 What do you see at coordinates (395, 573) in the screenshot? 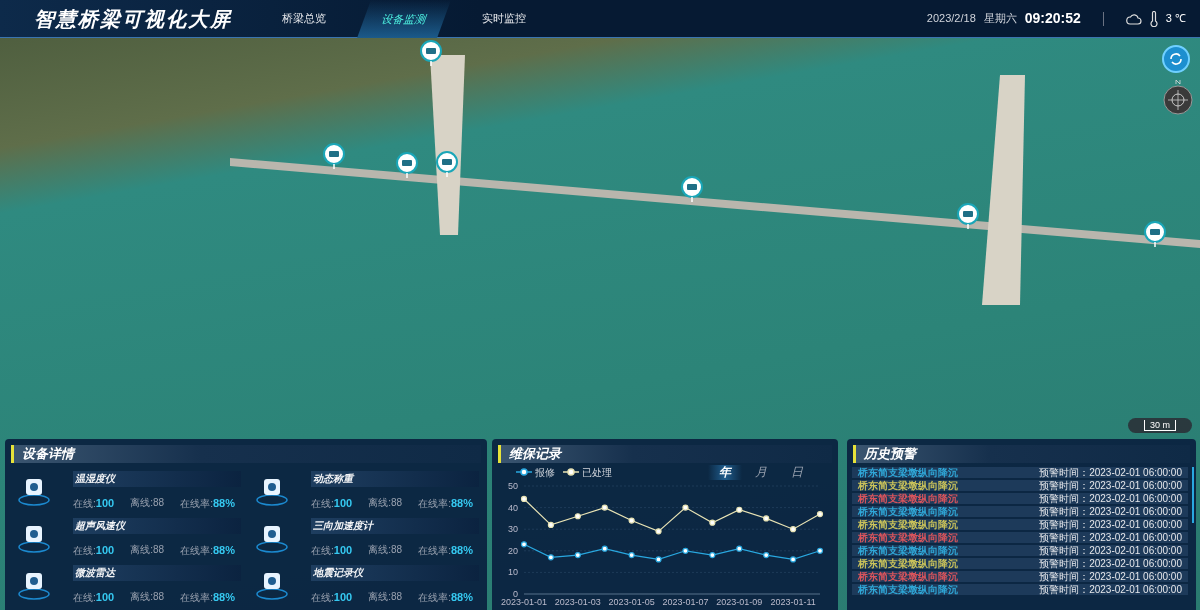
I see `device-name: 地震记录仪` at bounding box center [395, 573].